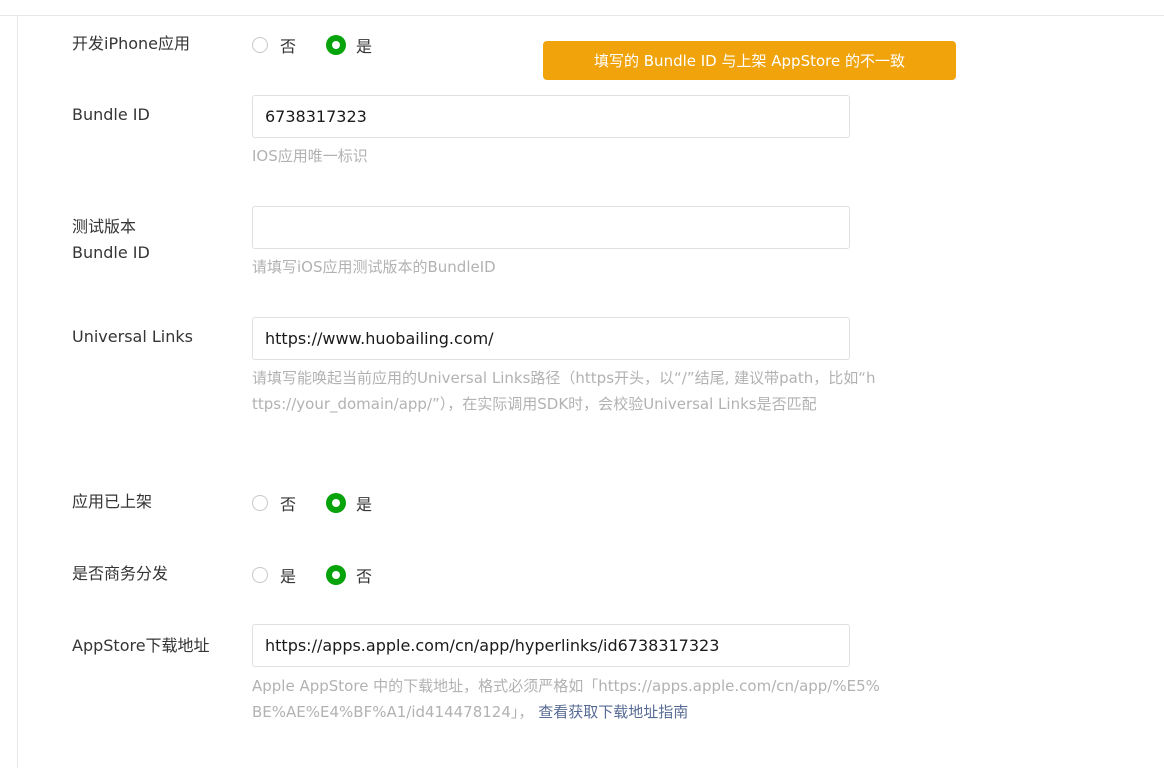 The width and height of the screenshot is (1164, 768). Describe the element at coordinates (349, 503) in the screenshot. I see `app-listed-option-yes: 是` at that location.